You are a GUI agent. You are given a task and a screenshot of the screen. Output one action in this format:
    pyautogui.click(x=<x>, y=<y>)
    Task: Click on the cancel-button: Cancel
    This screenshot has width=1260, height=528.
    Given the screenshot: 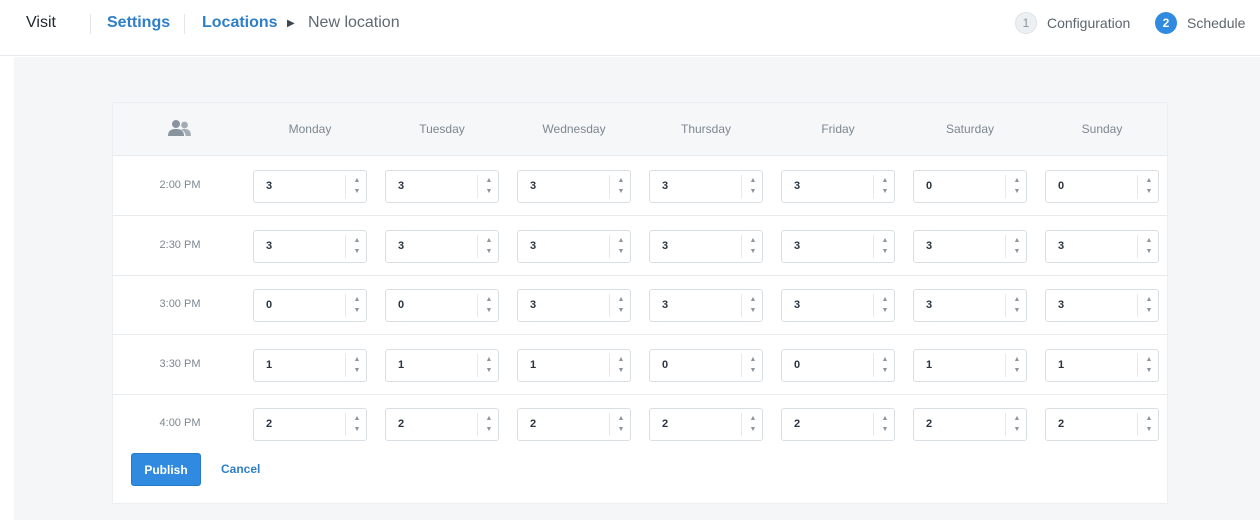 What is the action you would take?
    pyautogui.click(x=240, y=469)
    